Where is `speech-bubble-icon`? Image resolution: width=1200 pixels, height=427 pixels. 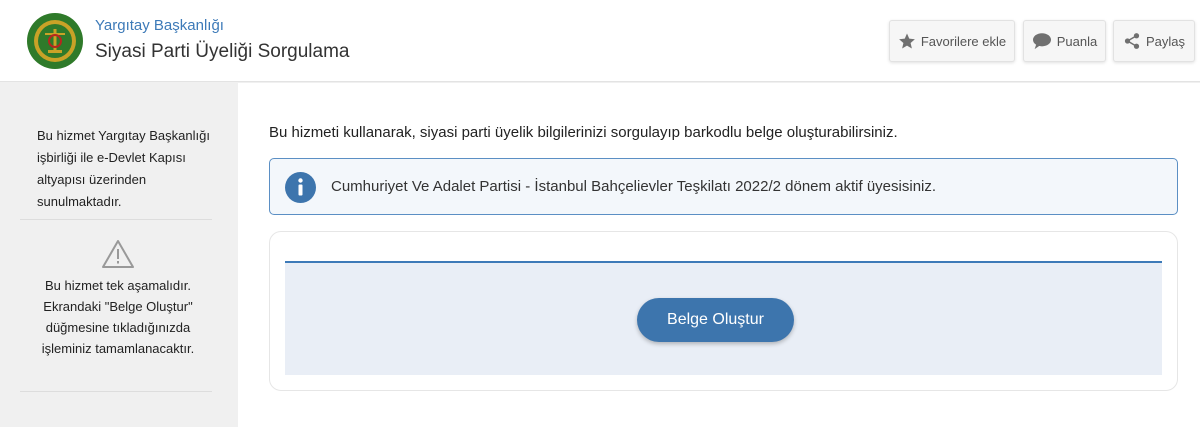
speech-bubble-icon is located at coordinates (1041, 41).